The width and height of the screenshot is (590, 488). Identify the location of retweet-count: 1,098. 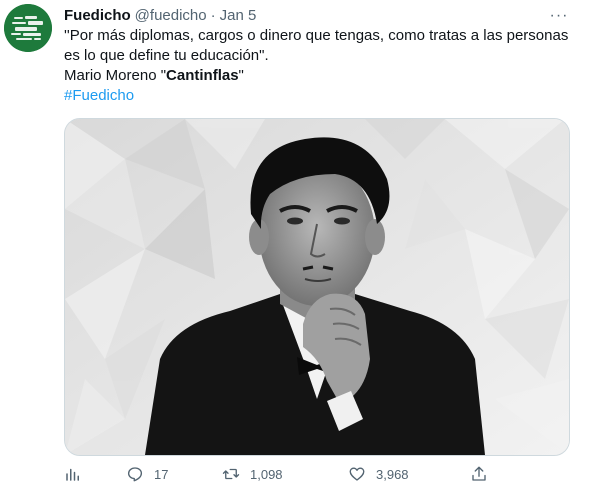
(266, 474).